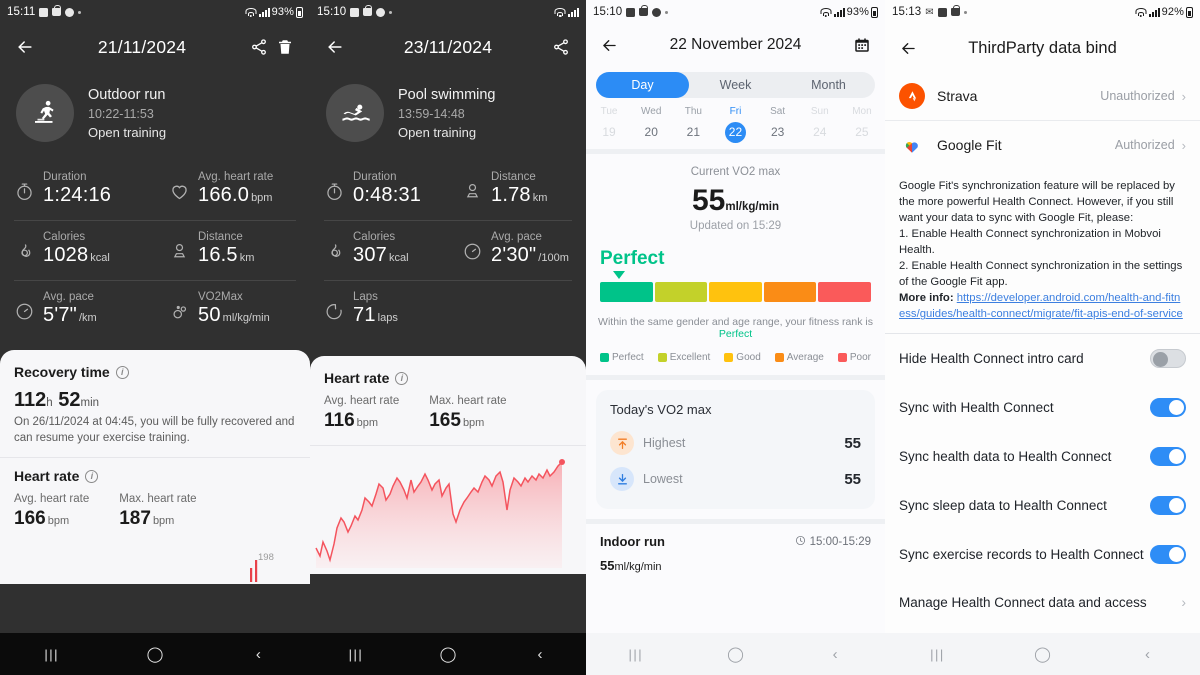  Describe the element at coordinates (735, 44) in the screenshot. I see `page-title: 22 November 2024` at that location.